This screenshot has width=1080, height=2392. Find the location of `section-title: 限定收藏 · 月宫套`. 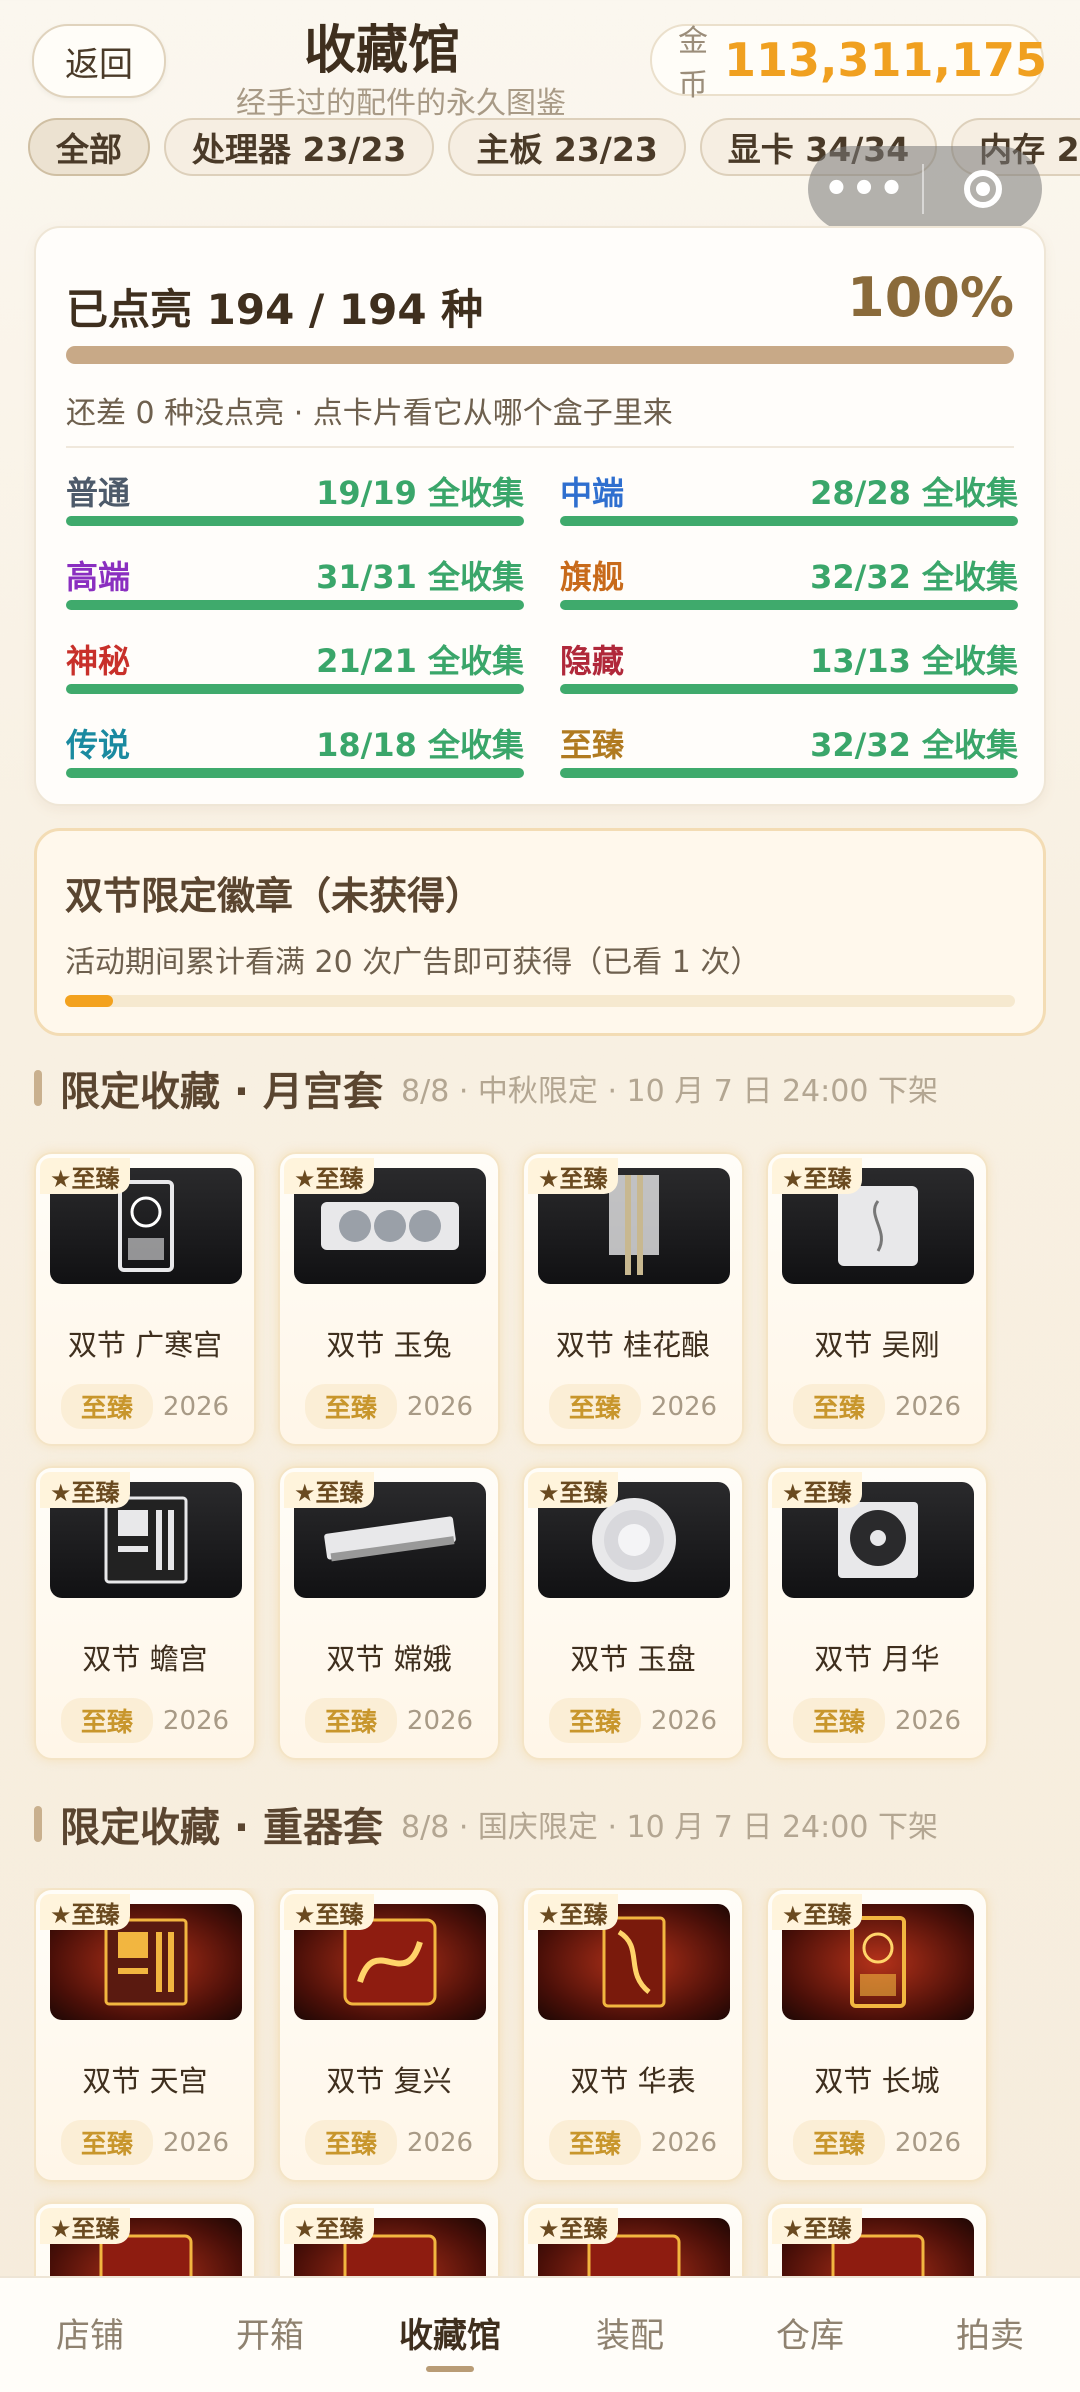

section-title: 限定收藏 · 月宫套 is located at coordinates (222, 1092).